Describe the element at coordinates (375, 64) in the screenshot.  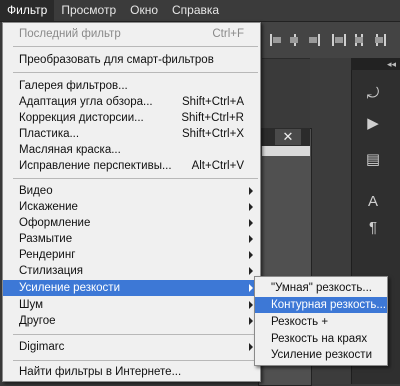
I see `collapse-panels-button: ◂◂` at that location.